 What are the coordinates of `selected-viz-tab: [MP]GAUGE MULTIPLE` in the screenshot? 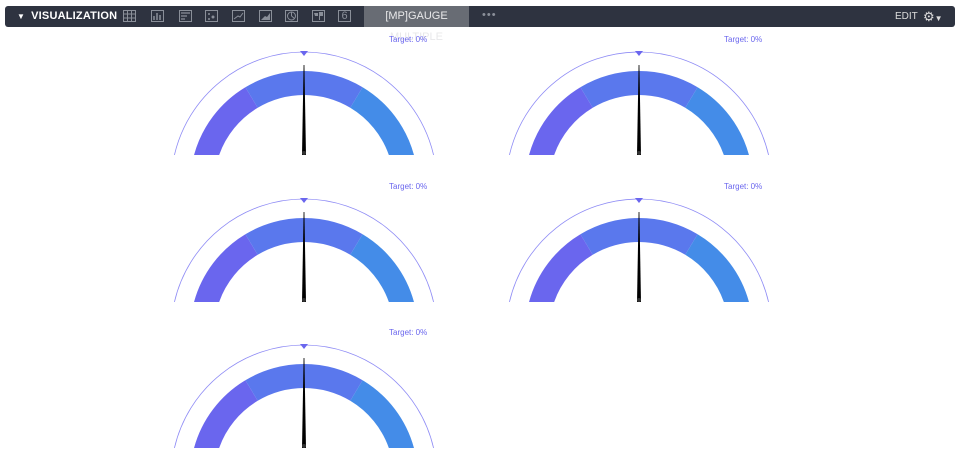 It's located at (416, 24).